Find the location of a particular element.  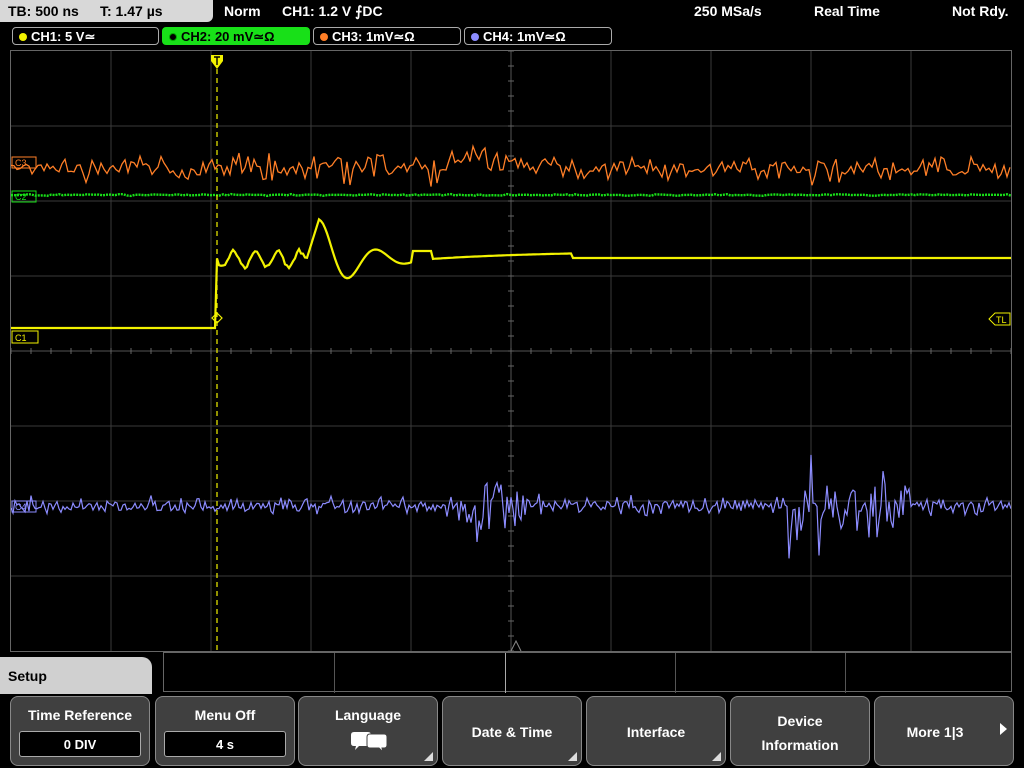

channel-4-button: CH4: 1mV≃Ω is located at coordinates (538, 36).